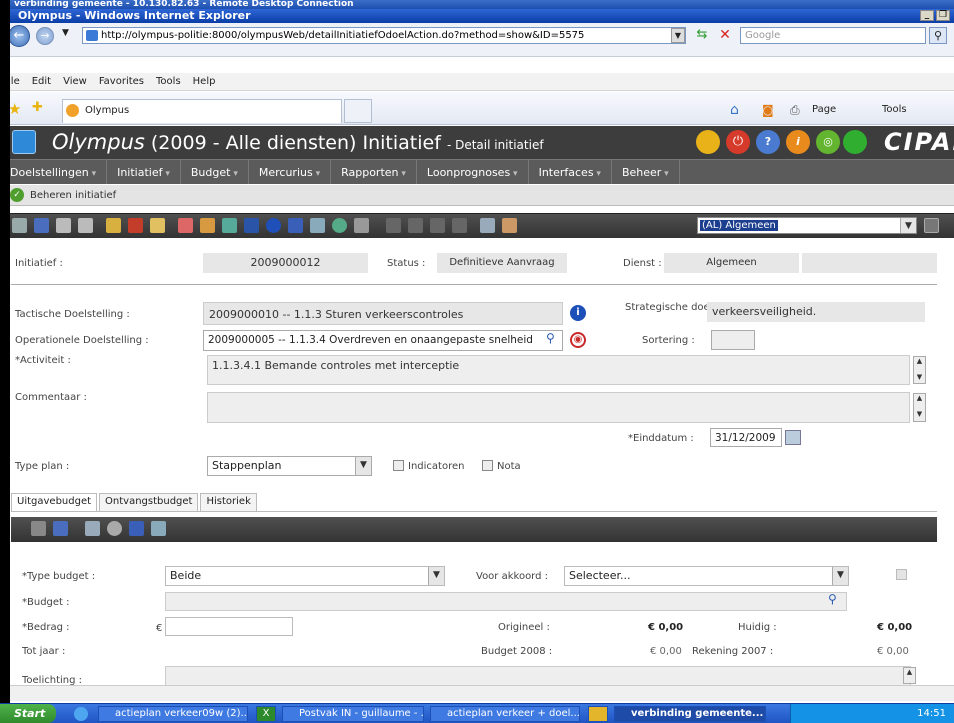 Image resolution: width=954 pixels, height=723 pixels. I want to click on budget-doc-icon, so click(92, 528).